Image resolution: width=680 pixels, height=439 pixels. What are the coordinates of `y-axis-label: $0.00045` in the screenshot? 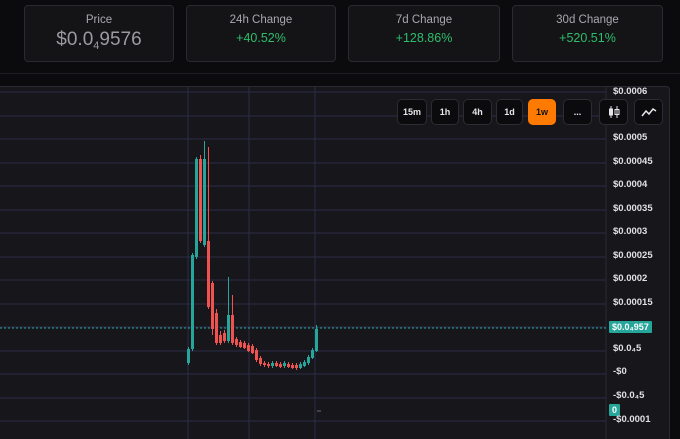 It's located at (633, 161).